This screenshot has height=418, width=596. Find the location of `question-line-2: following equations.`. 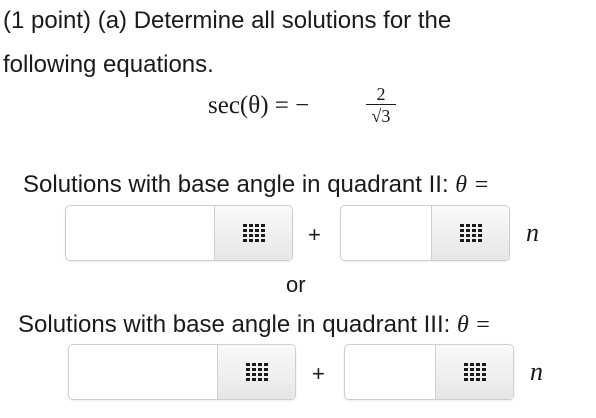

question-line-2: following equations. is located at coordinates (108, 64).